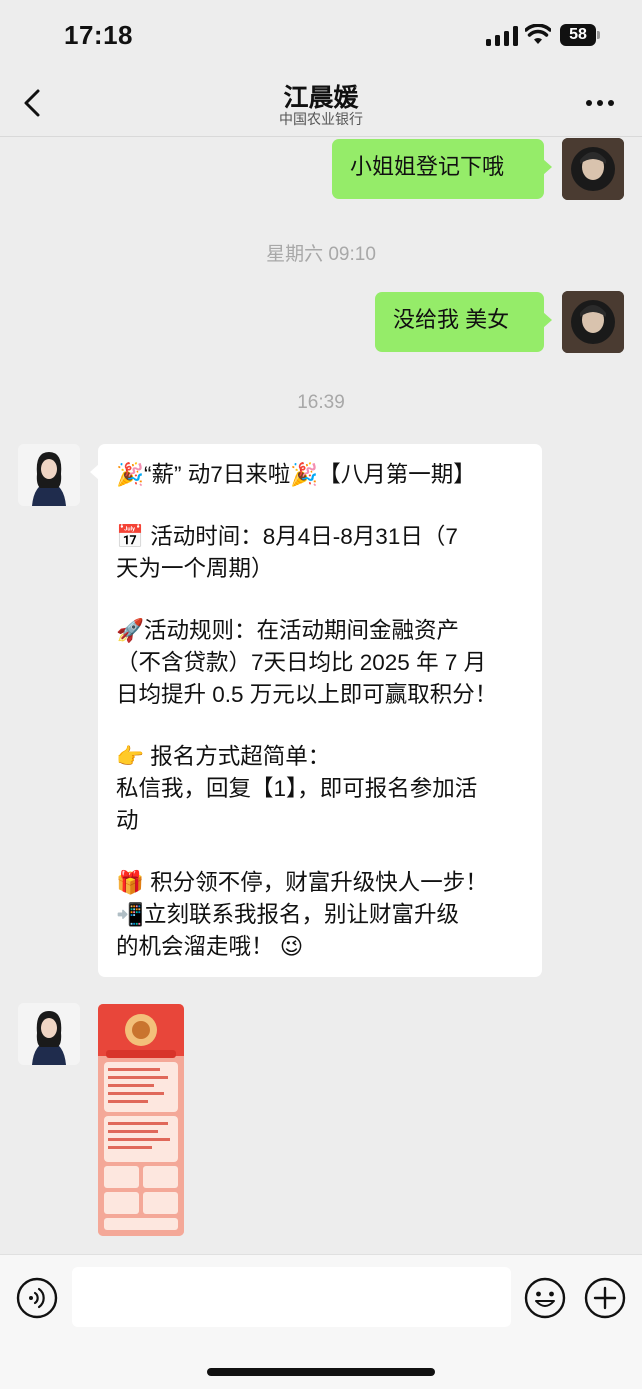 This screenshot has width=642, height=1389. I want to click on message-line: 动, so click(127, 820).